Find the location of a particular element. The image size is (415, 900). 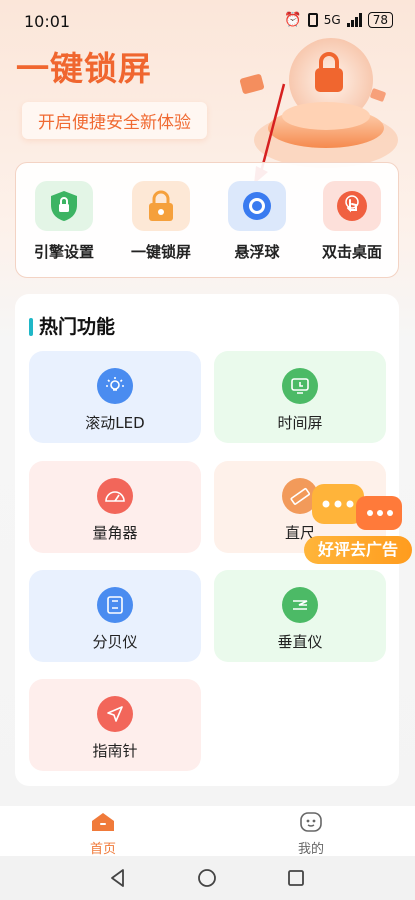

quick-label: 一键锁屏 is located at coordinates (160, 252).